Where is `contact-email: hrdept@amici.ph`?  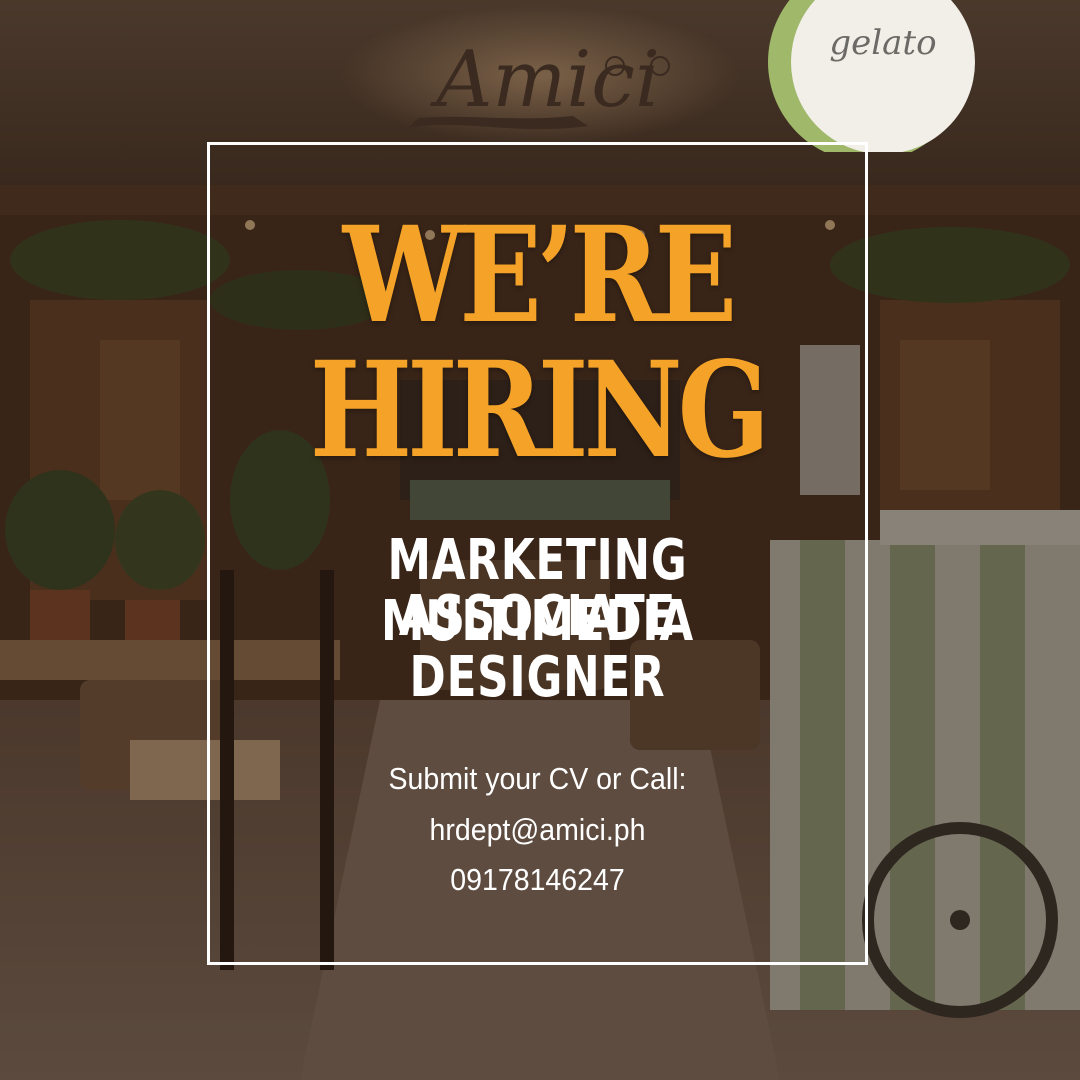 contact-email: hrdept@amici.ph is located at coordinates (537, 829).